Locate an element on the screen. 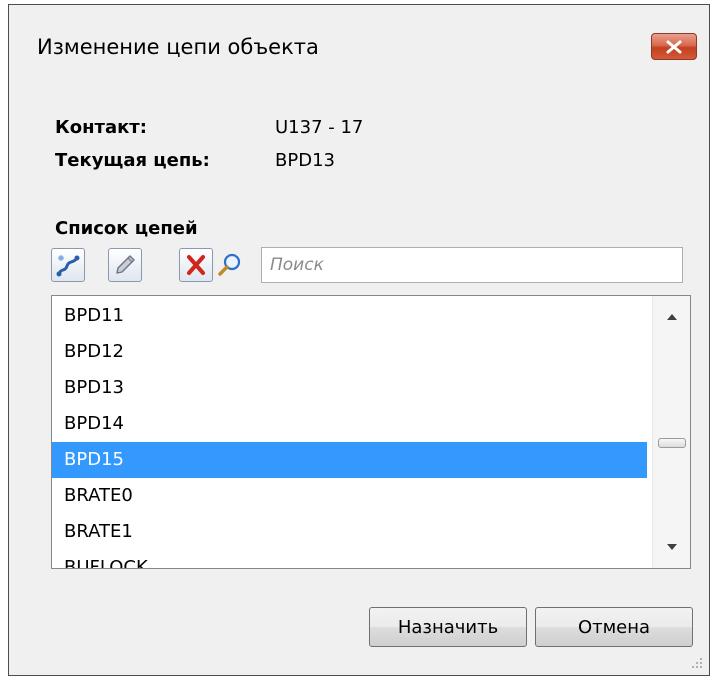  new-chain-icon is located at coordinates (68, 266).